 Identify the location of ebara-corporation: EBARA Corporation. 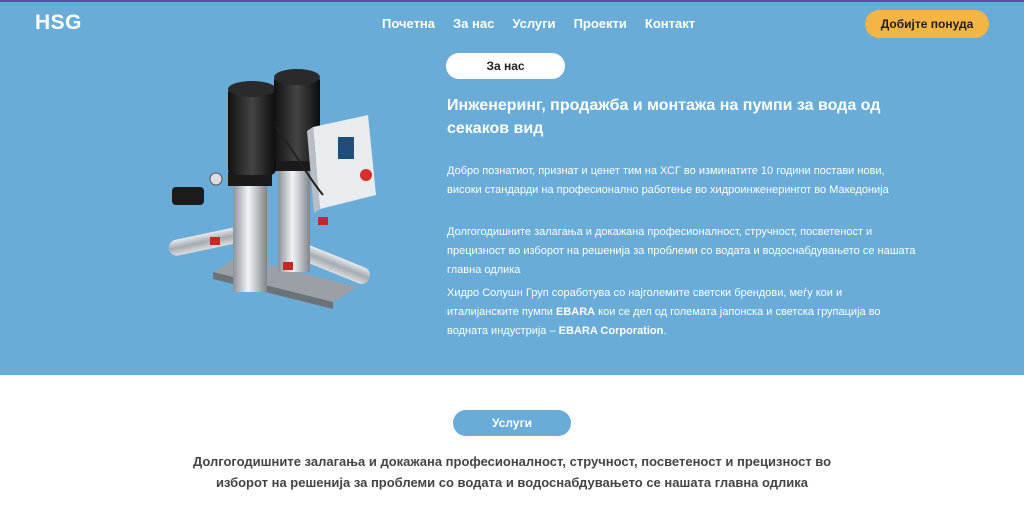
(611, 331).